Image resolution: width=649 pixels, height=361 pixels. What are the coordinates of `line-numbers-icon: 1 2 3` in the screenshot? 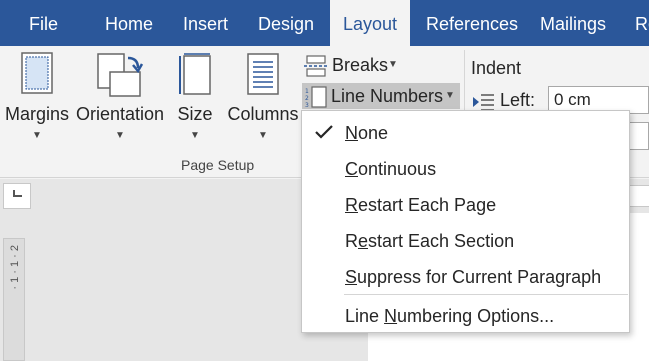 It's located at (316, 97).